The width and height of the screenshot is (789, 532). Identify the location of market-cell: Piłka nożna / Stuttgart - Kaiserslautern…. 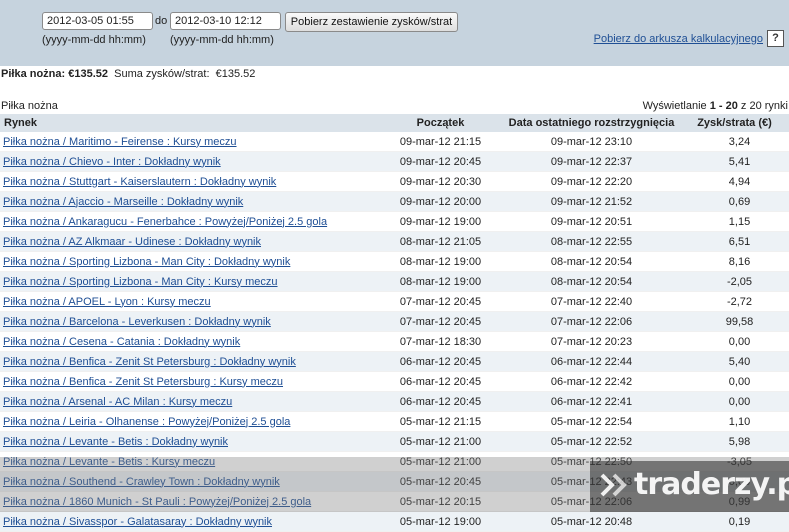
(189, 181).